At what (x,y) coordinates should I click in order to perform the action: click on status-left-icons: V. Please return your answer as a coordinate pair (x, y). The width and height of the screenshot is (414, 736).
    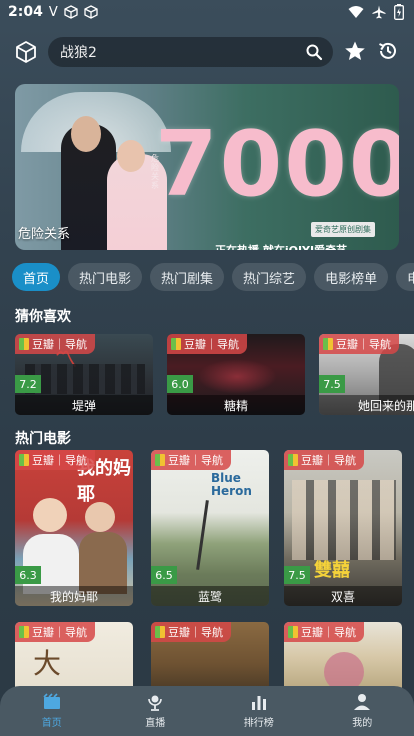
    Looking at the image, I should click on (73, 12).